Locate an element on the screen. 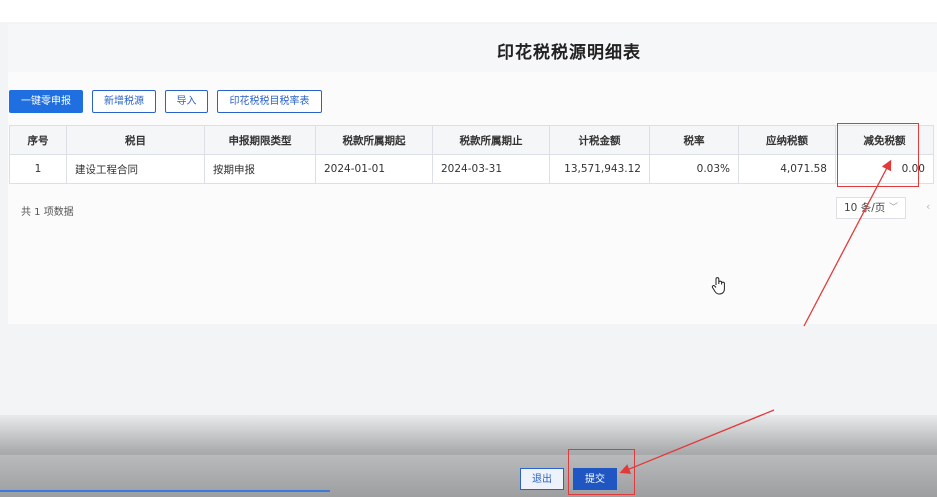  arrow-to-relief is located at coordinates (847, 243).